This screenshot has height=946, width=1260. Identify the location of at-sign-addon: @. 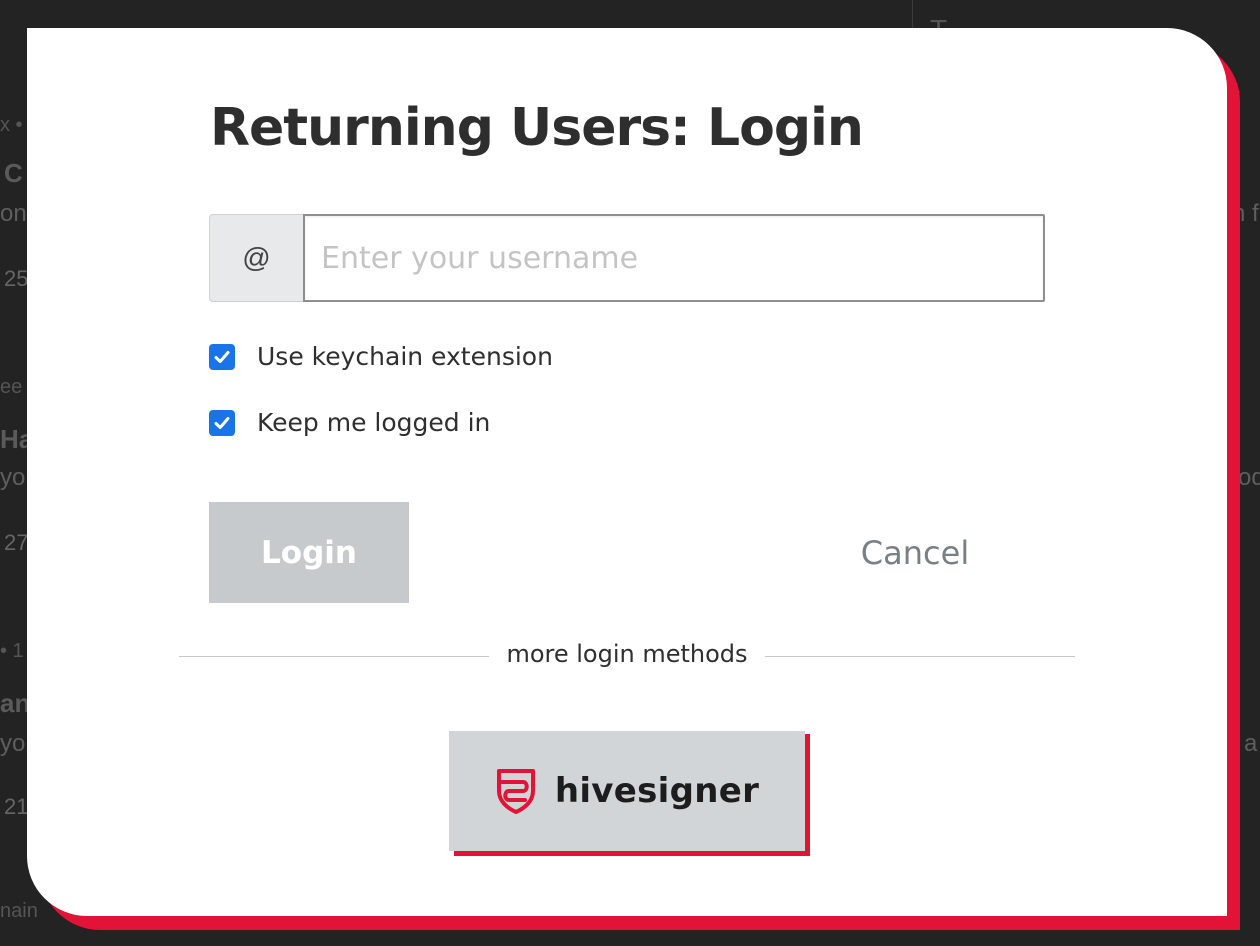
(256, 258).